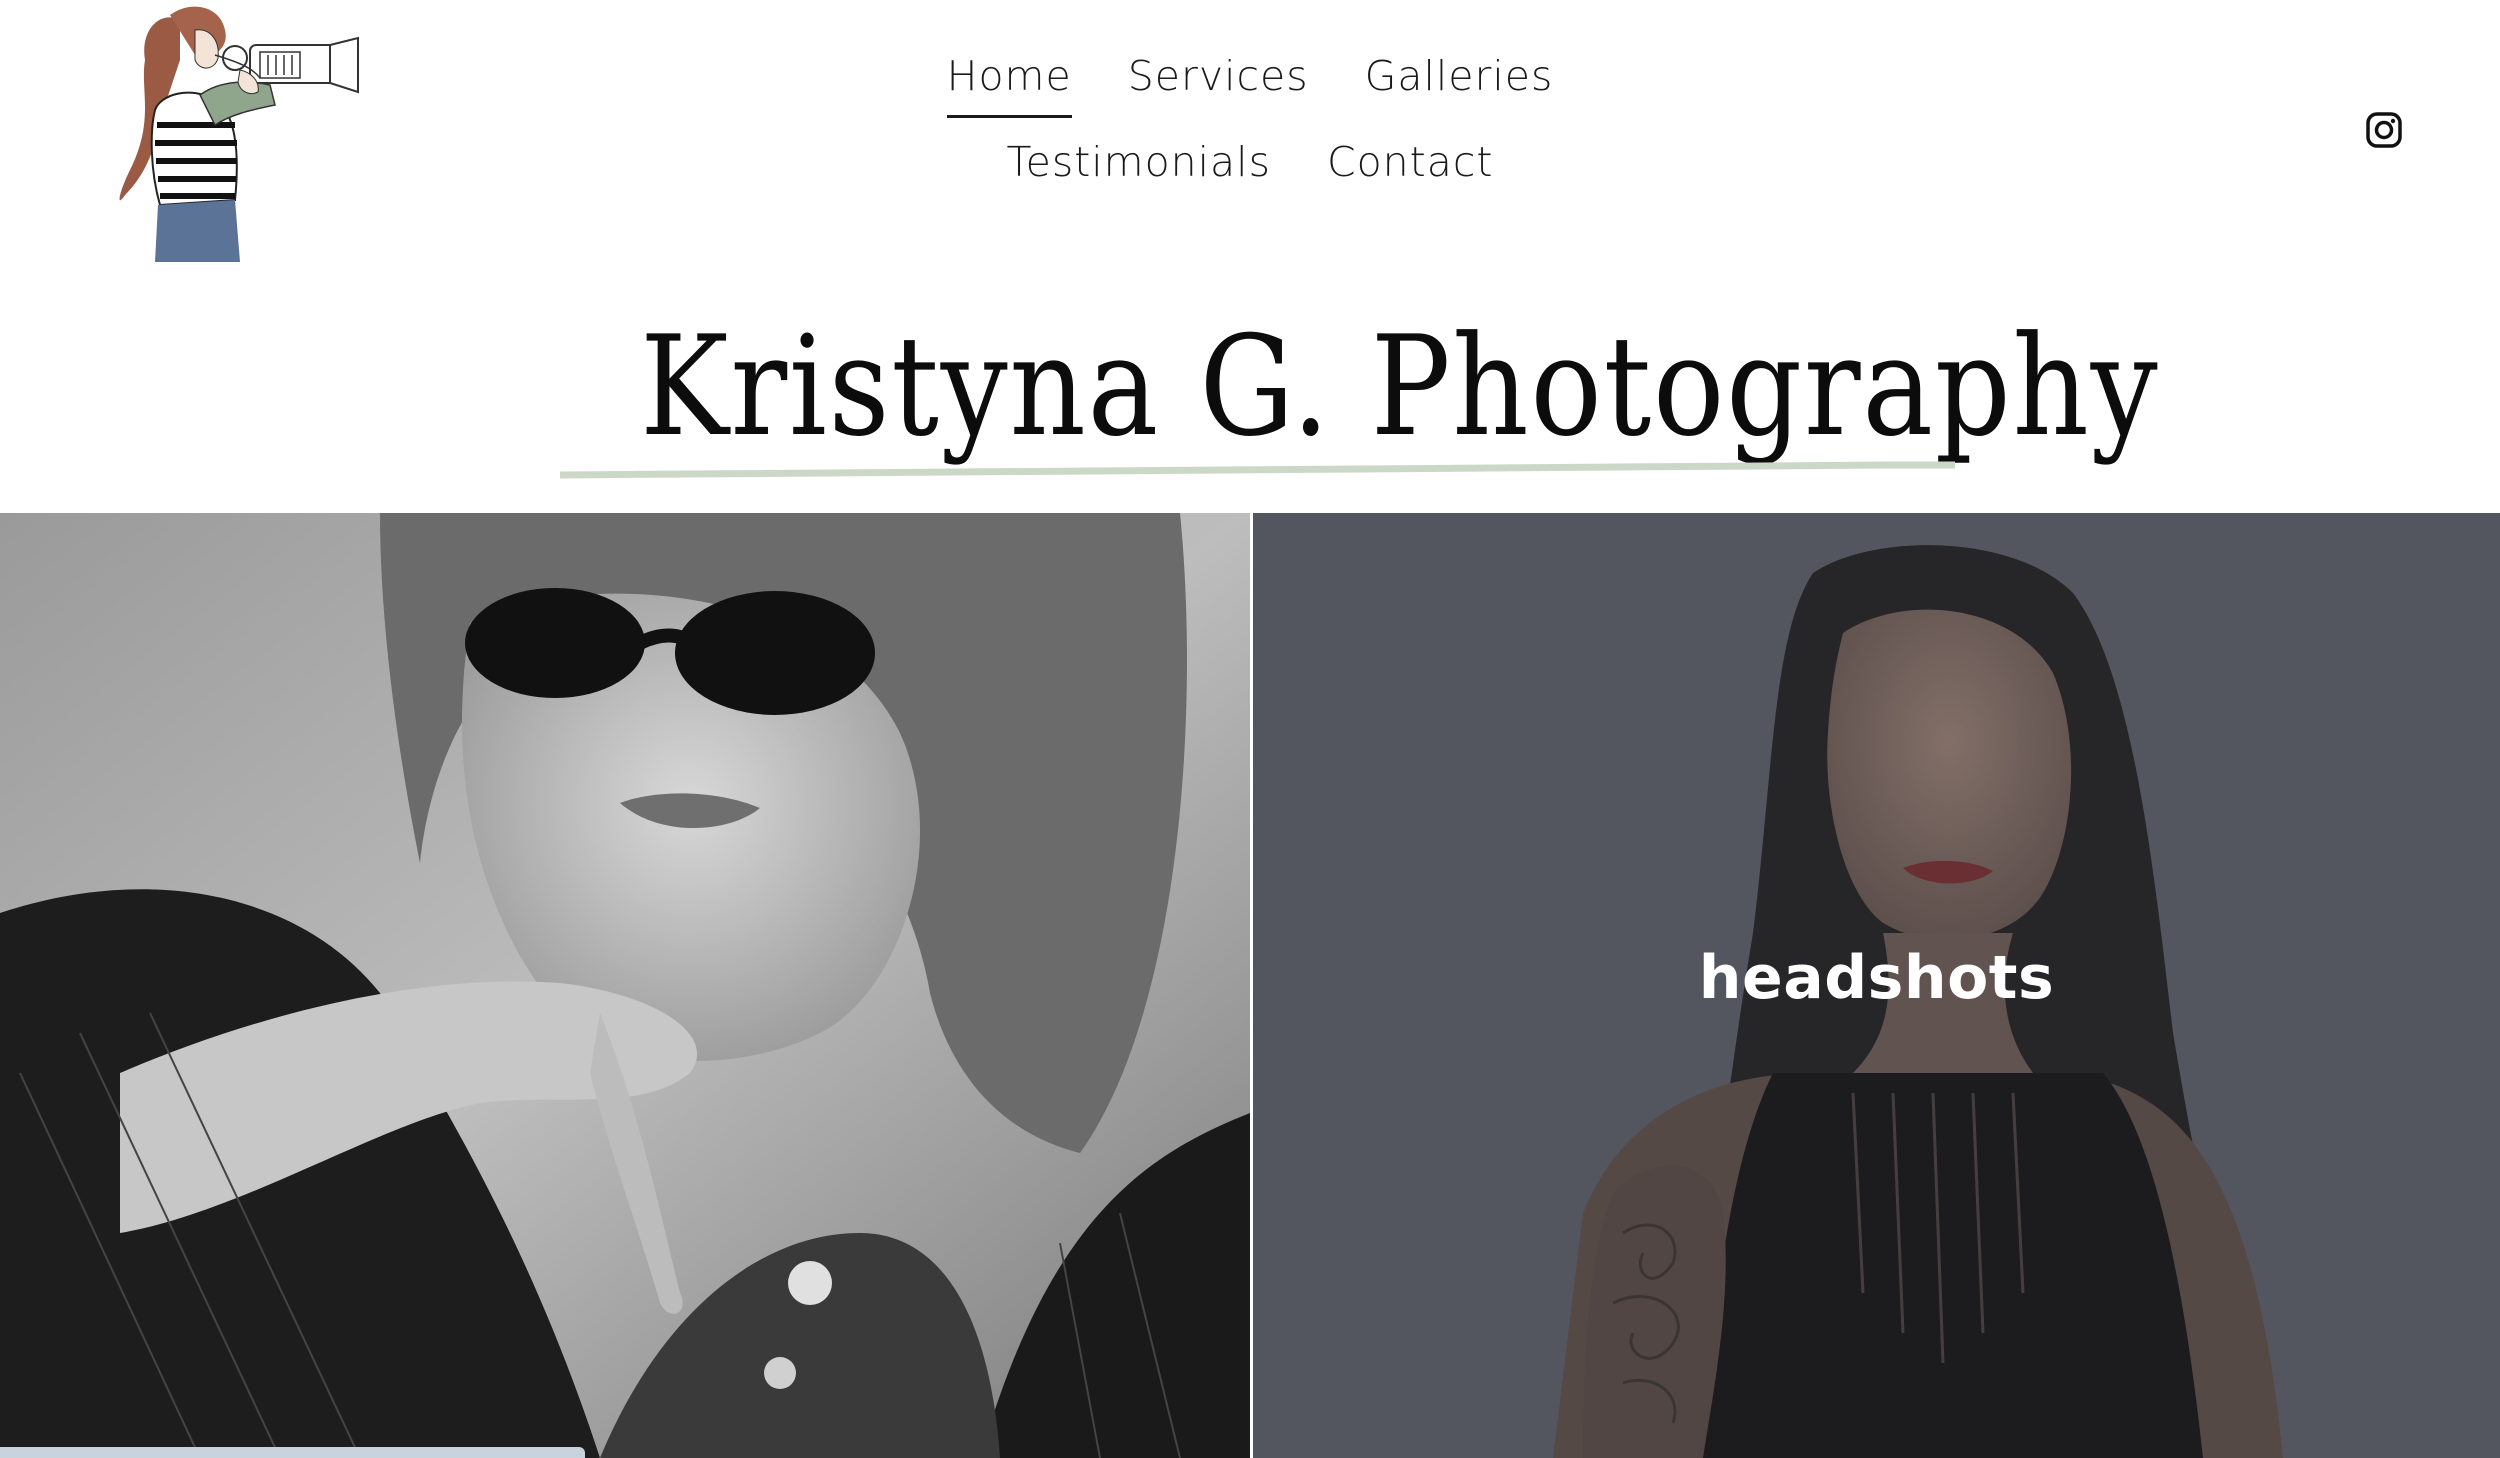 The height and width of the screenshot is (1458, 2500). What do you see at coordinates (1257, 470) in the screenshot?
I see `title-underline` at bounding box center [1257, 470].